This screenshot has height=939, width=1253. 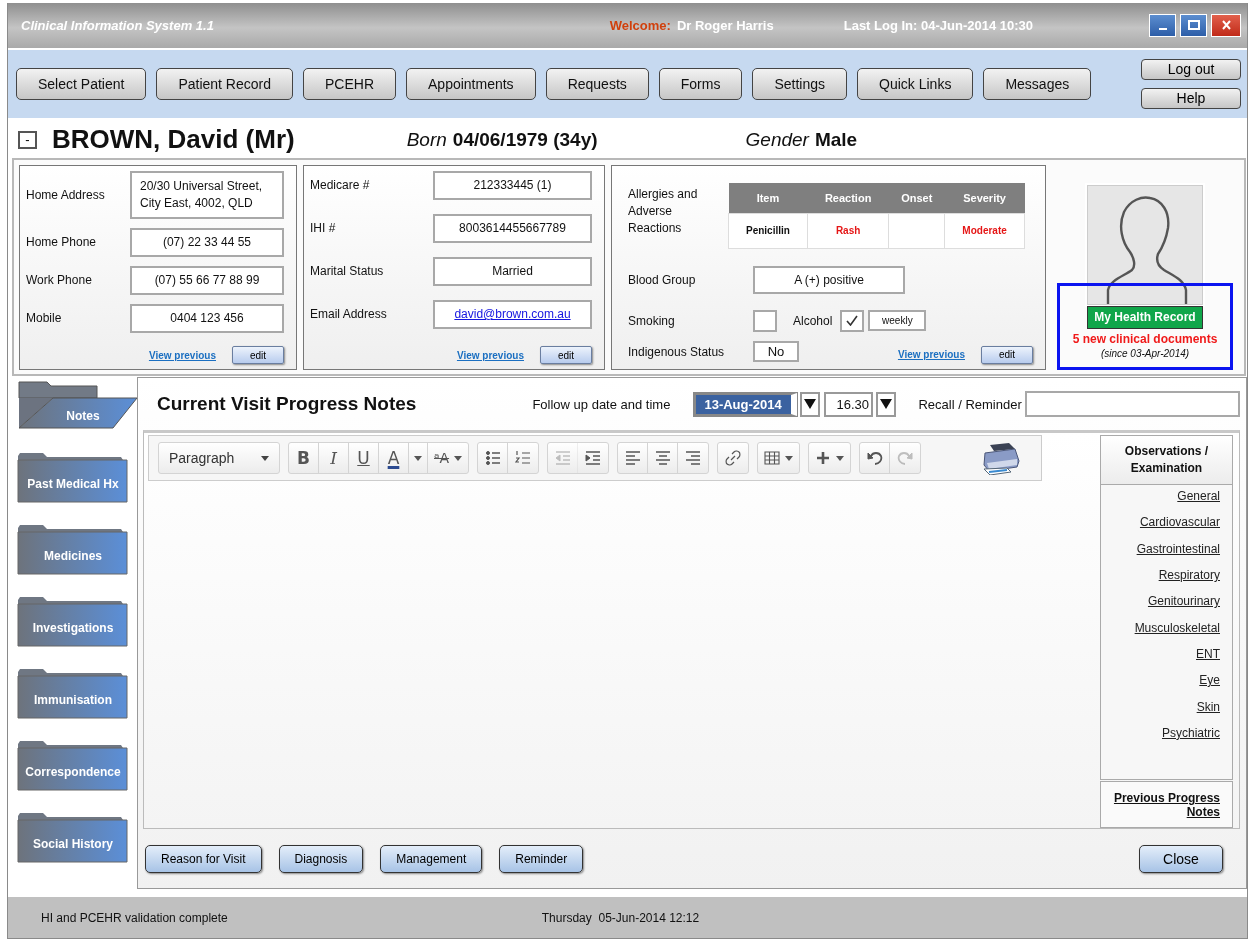 I want to click on examination-link: ENT, so click(x=1208, y=653).